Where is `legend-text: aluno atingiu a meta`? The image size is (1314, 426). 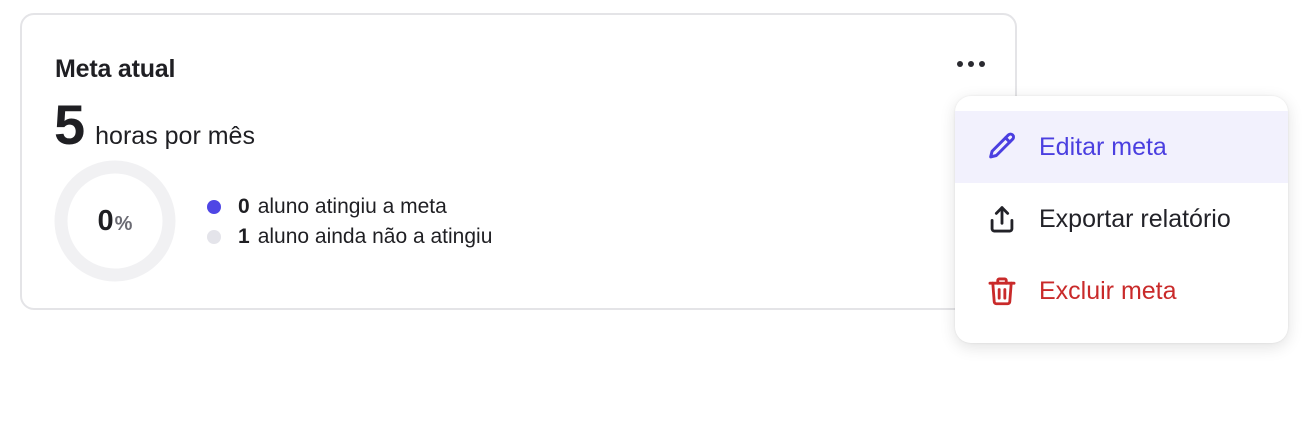
legend-text: aluno atingiu a meta is located at coordinates (352, 206).